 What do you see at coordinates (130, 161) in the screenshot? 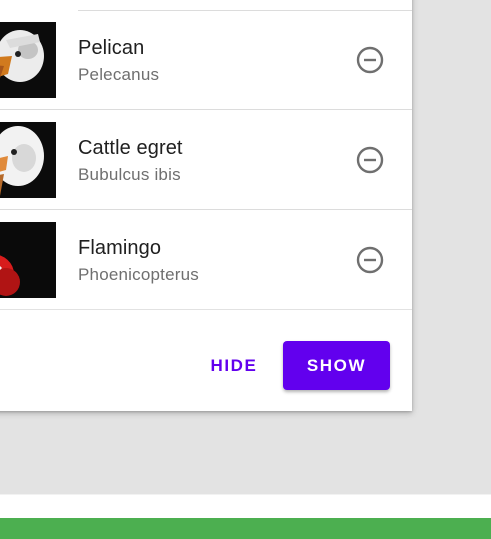
I see `list-item-text: Cattle egret Bubulcus ibis` at bounding box center [130, 161].